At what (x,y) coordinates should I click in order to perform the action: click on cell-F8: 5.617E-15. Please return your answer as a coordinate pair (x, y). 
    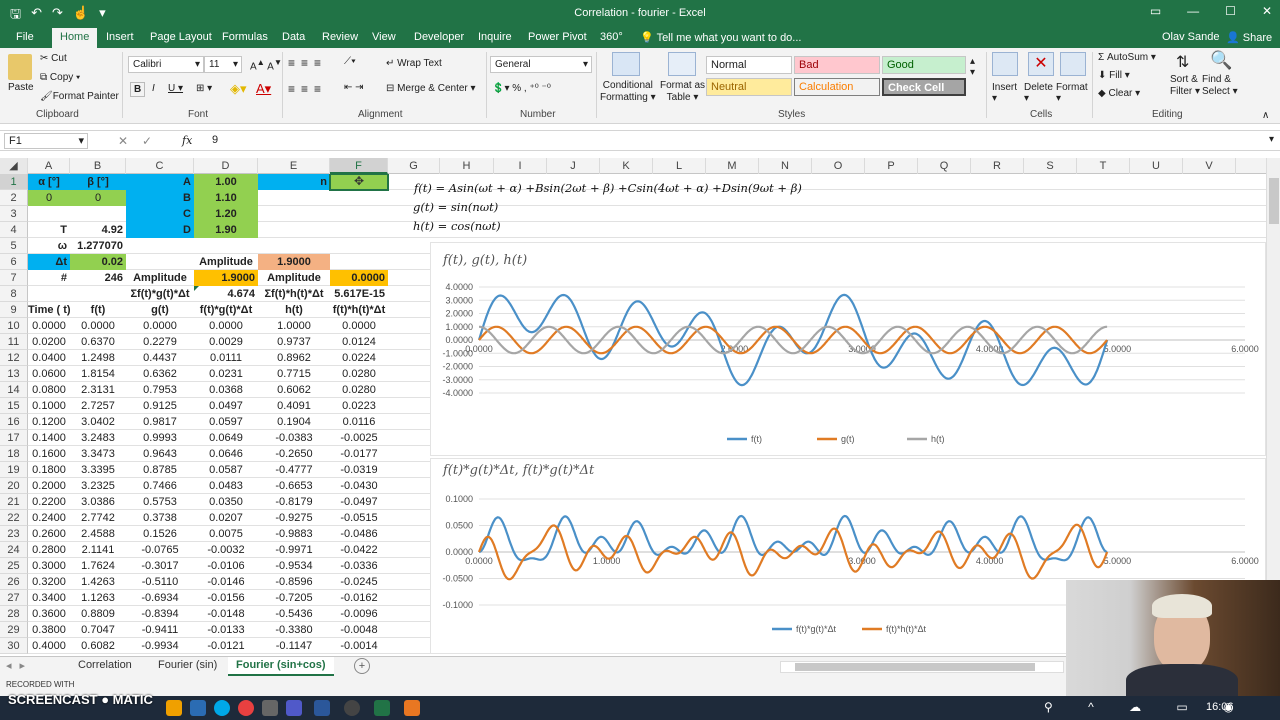
    Looking at the image, I should click on (359, 294).